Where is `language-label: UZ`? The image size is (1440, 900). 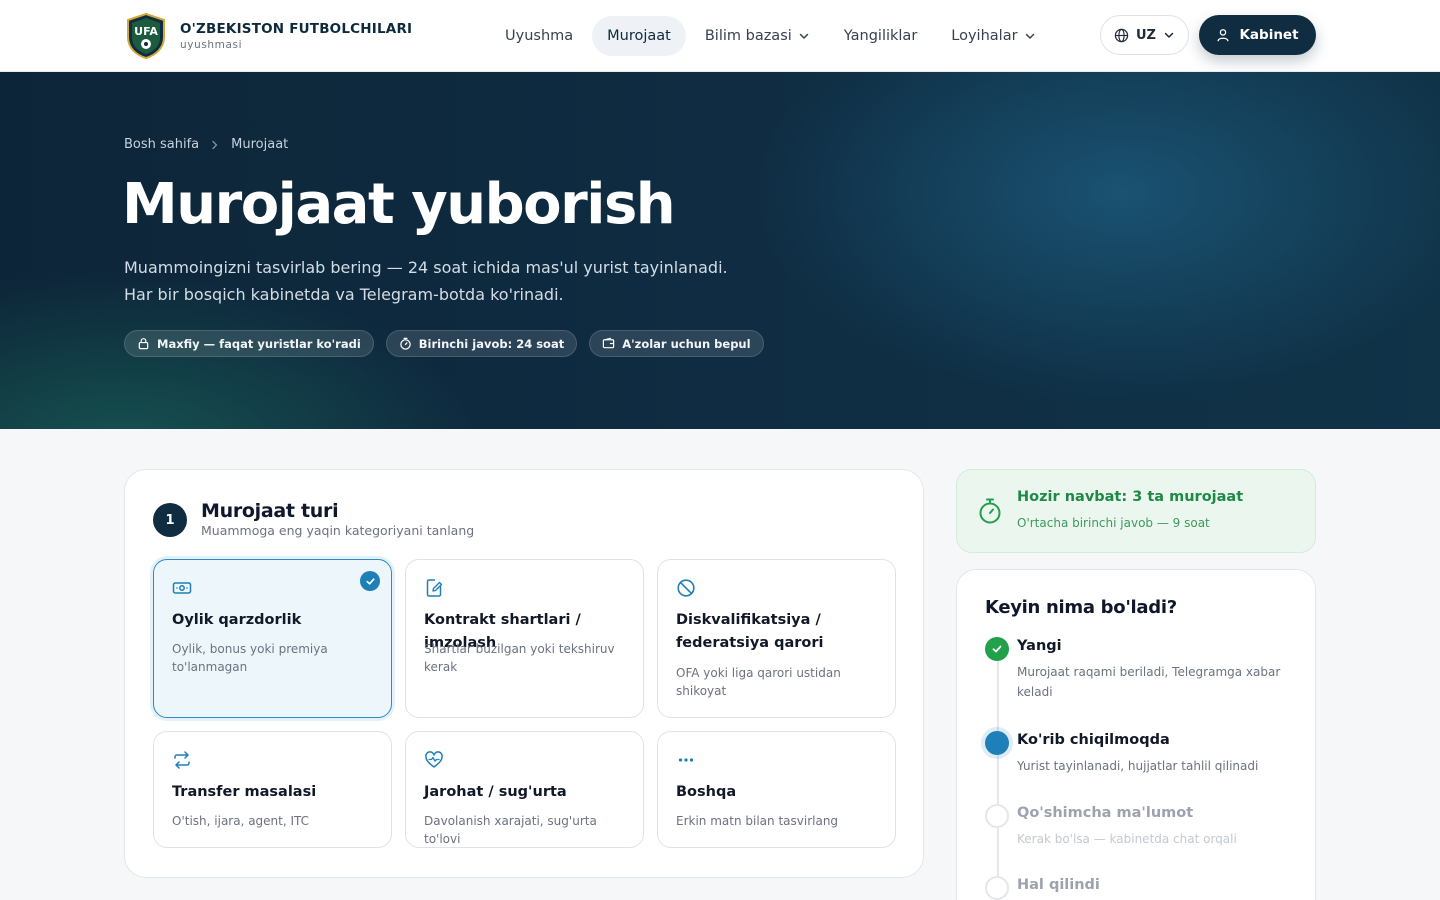 language-label: UZ is located at coordinates (1146, 35).